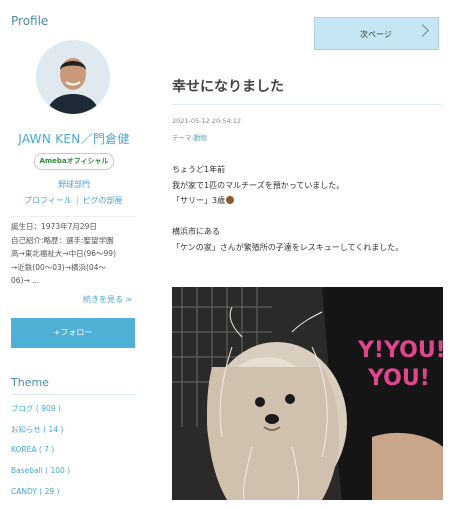 Image resolution: width=455 pixels, height=508 pixels. What do you see at coordinates (73, 200) in the screenshot?
I see `profile-links: プロフィール | ピグの部屋` at bounding box center [73, 200].